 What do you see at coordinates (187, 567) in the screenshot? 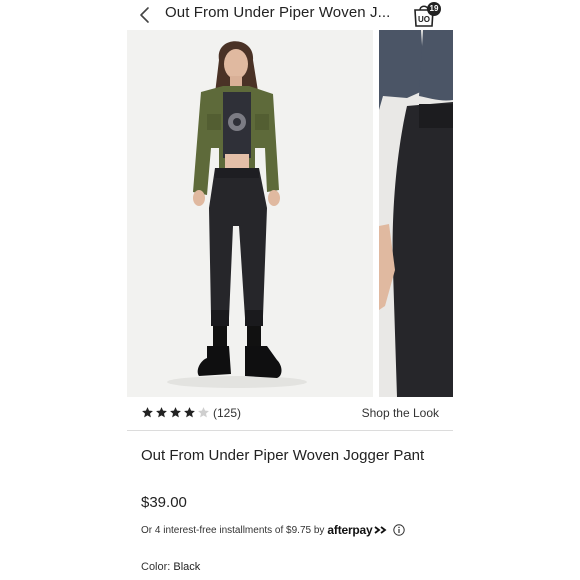
I see `color-value: Black` at bounding box center [187, 567].